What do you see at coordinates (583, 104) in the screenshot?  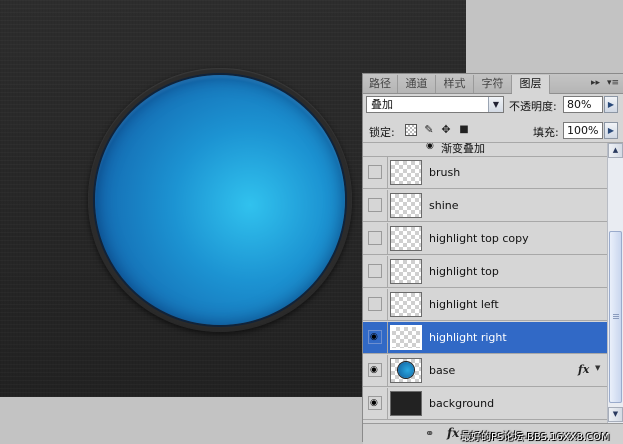 I see `opacity-field: 80%` at bounding box center [583, 104].